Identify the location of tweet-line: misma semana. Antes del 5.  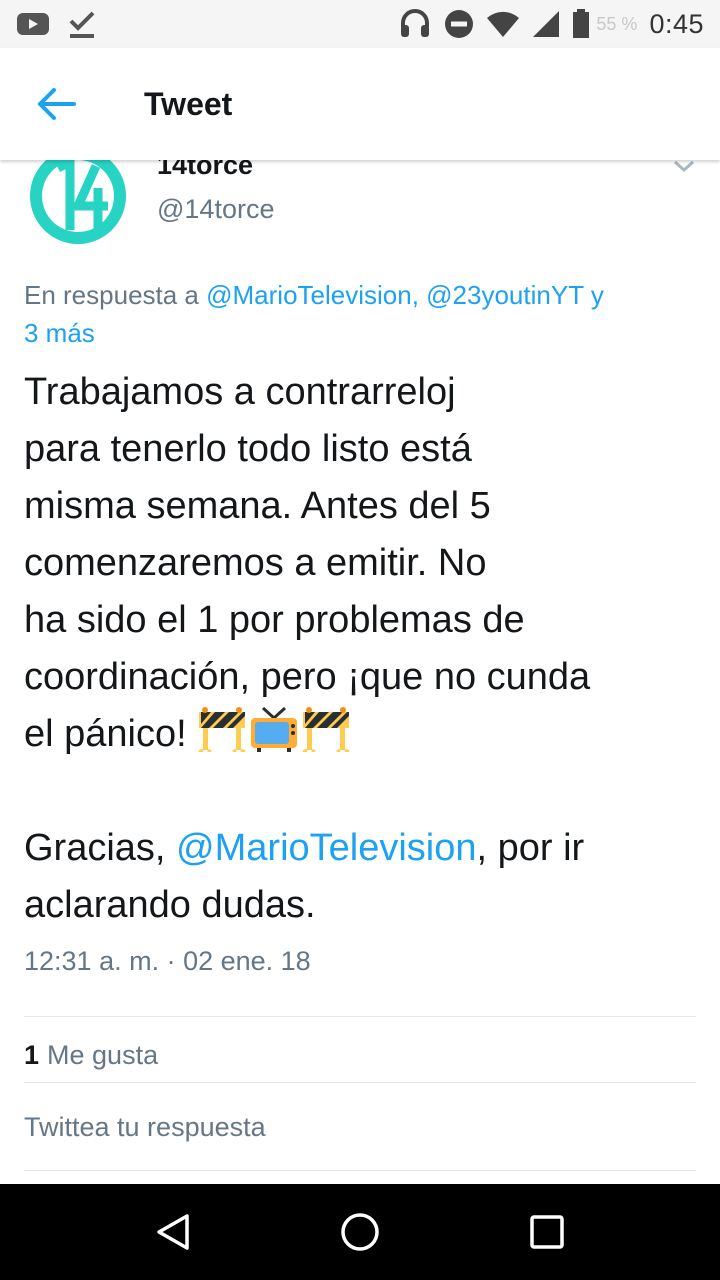
(257, 506).